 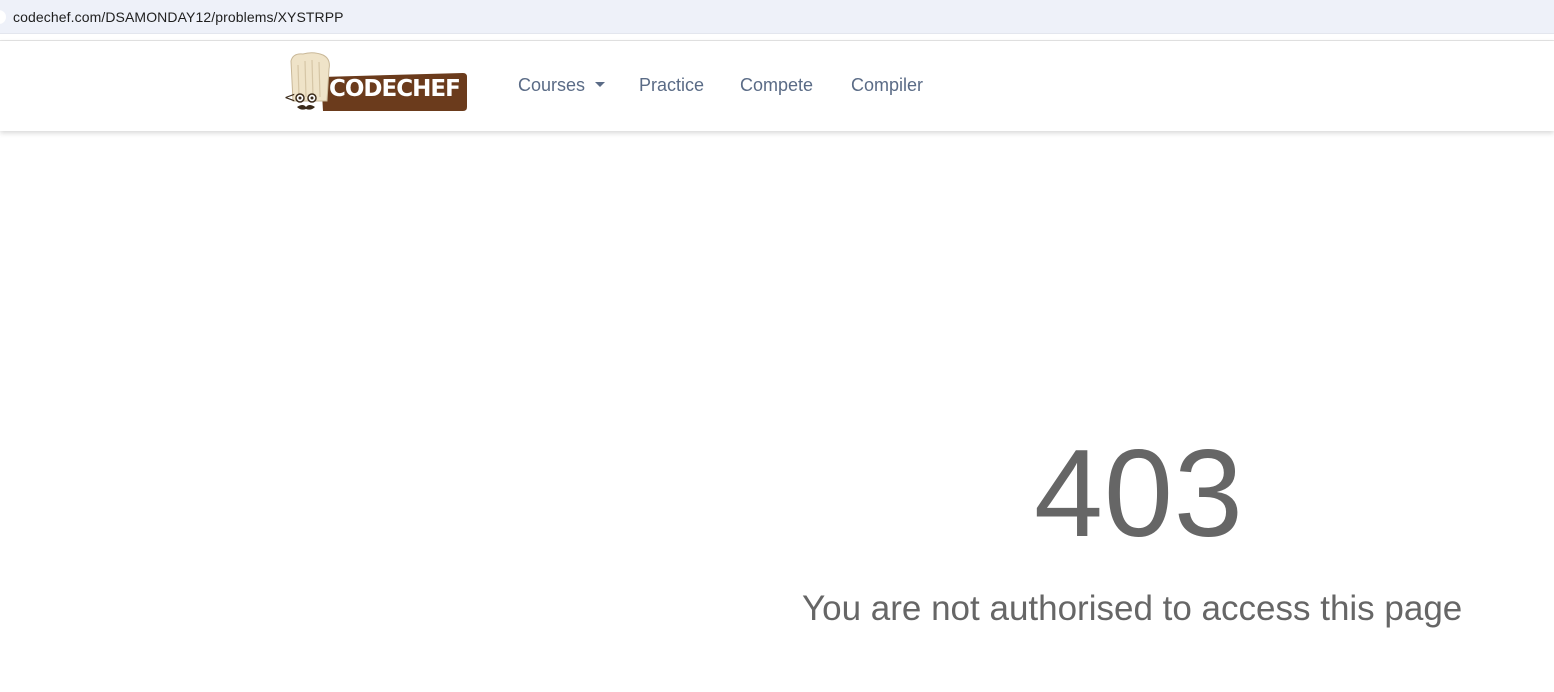 What do you see at coordinates (1139, 494) in the screenshot?
I see `error-code: 403` at bounding box center [1139, 494].